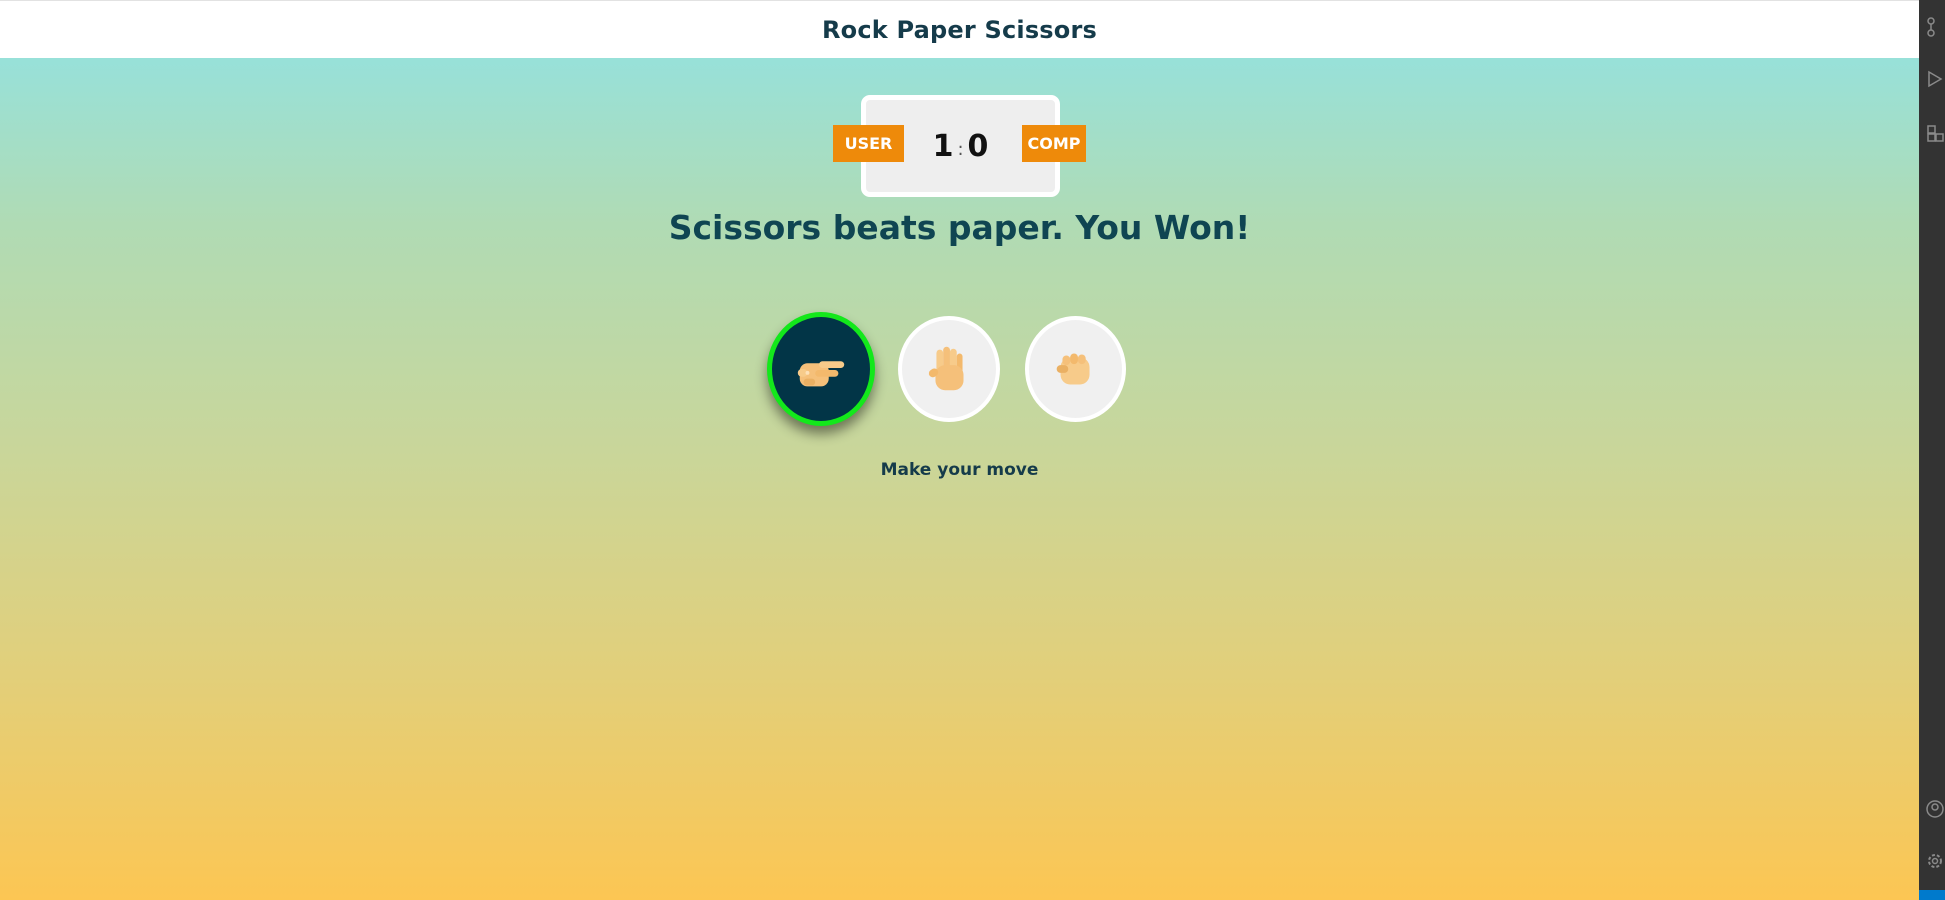  What do you see at coordinates (978, 146) in the screenshot?
I see `comp-score: 0` at bounding box center [978, 146].